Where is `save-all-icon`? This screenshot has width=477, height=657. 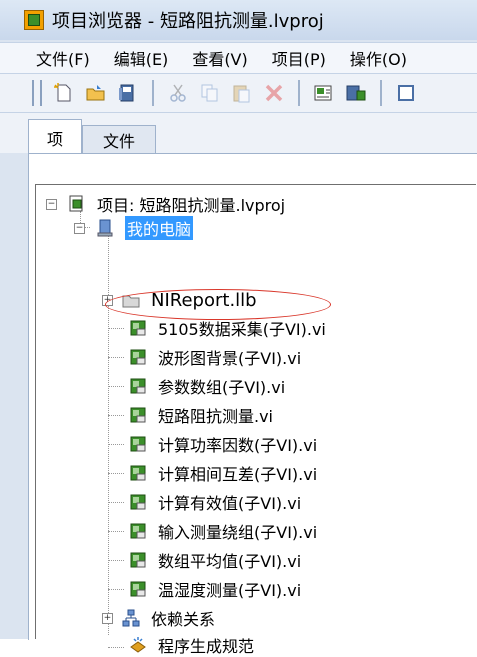
save-all-icon is located at coordinates (126, 93).